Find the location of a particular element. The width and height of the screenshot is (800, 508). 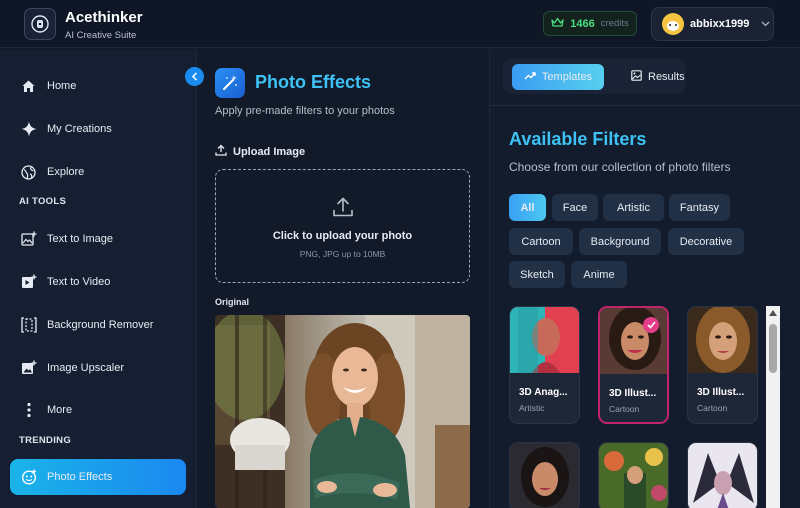

upload-image-text: Upload Image is located at coordinates (269, 151).